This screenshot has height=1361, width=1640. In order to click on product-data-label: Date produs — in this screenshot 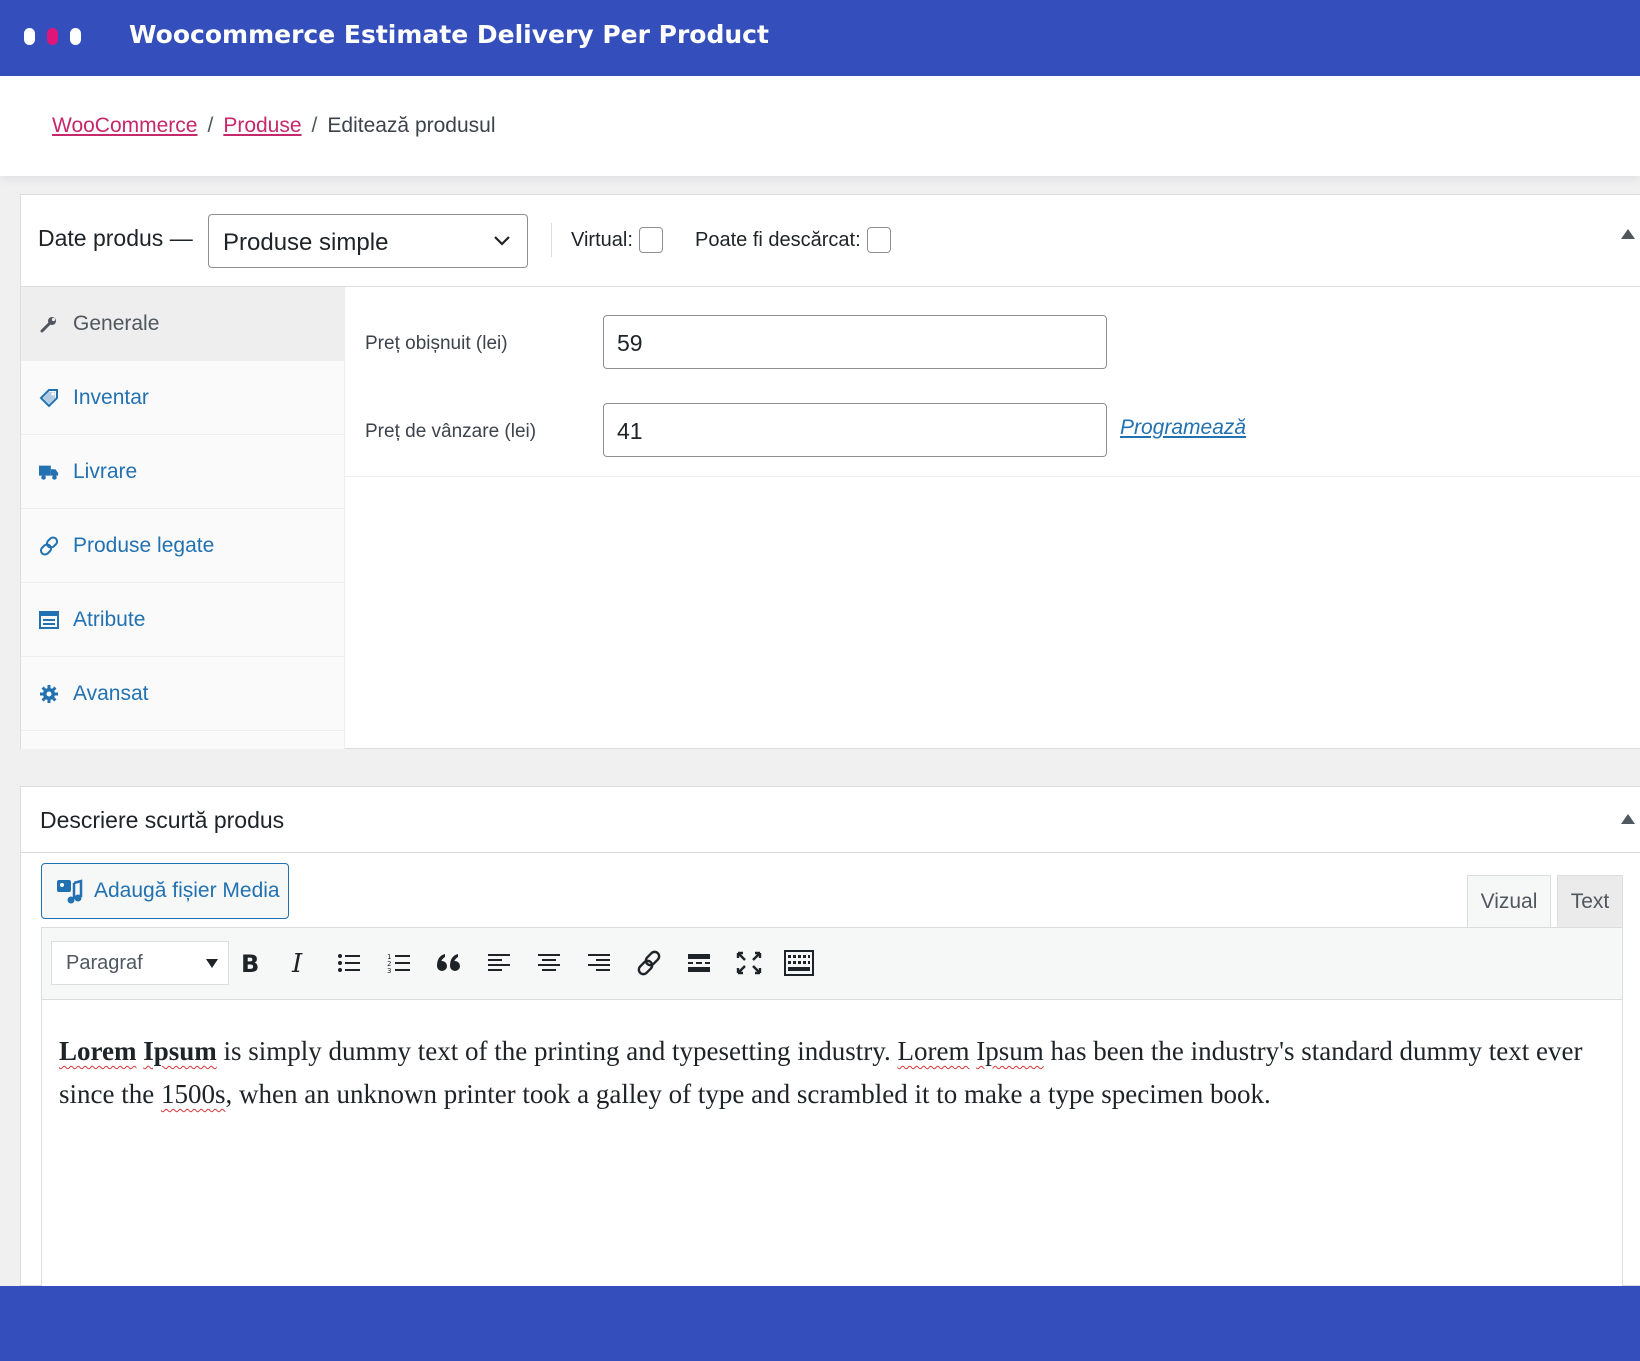, I will do `click(115, 238)`.